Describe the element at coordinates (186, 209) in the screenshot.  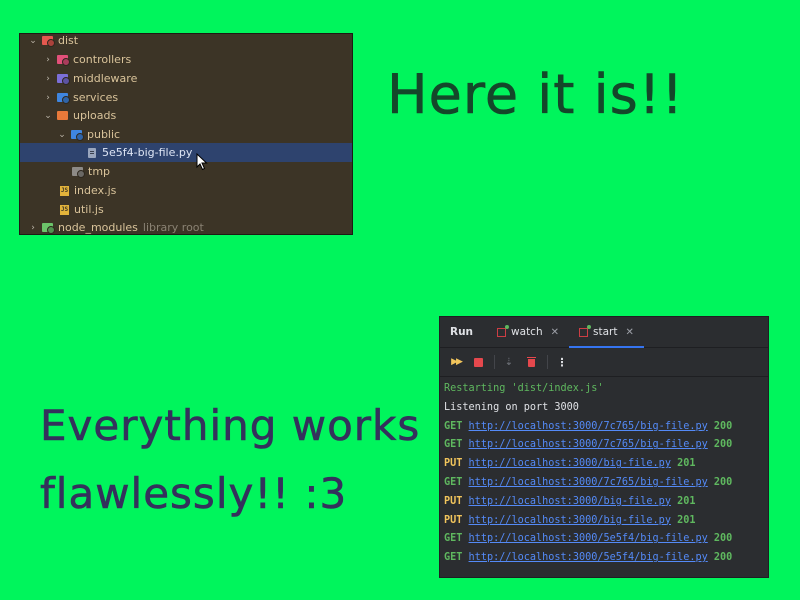
I see `tree-item-util-js: JS util.js` at that location.